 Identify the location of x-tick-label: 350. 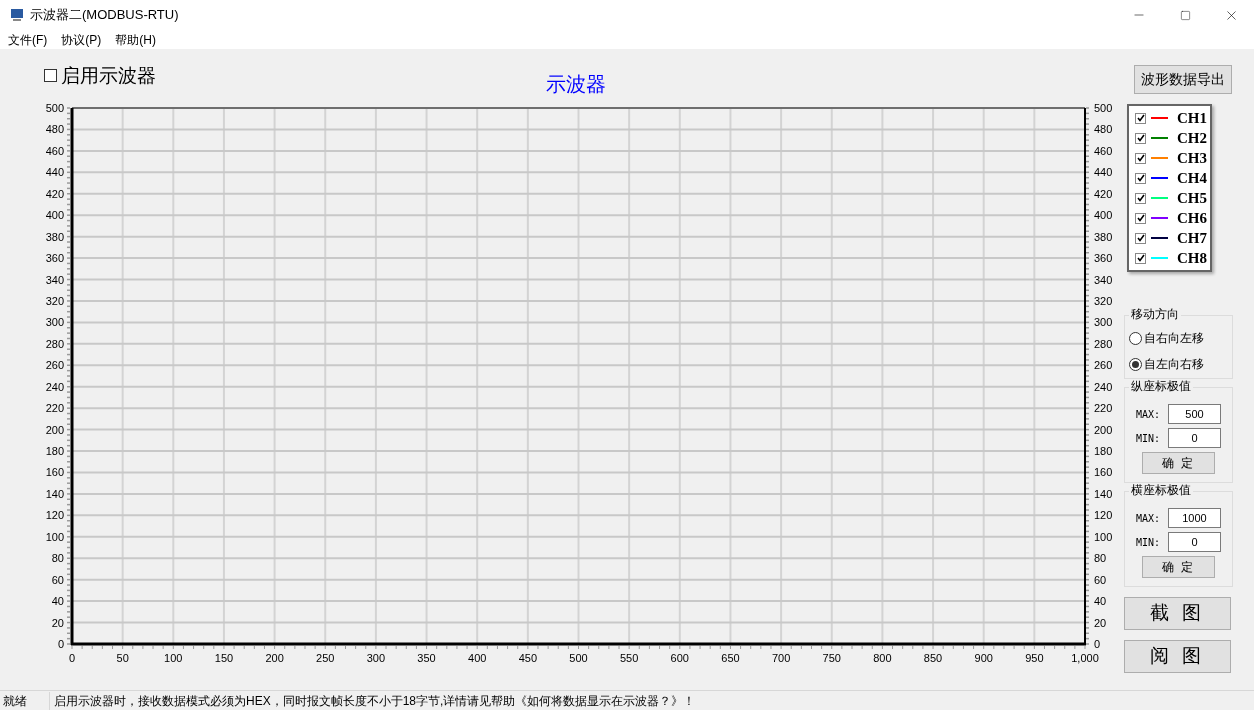
(426, 658).